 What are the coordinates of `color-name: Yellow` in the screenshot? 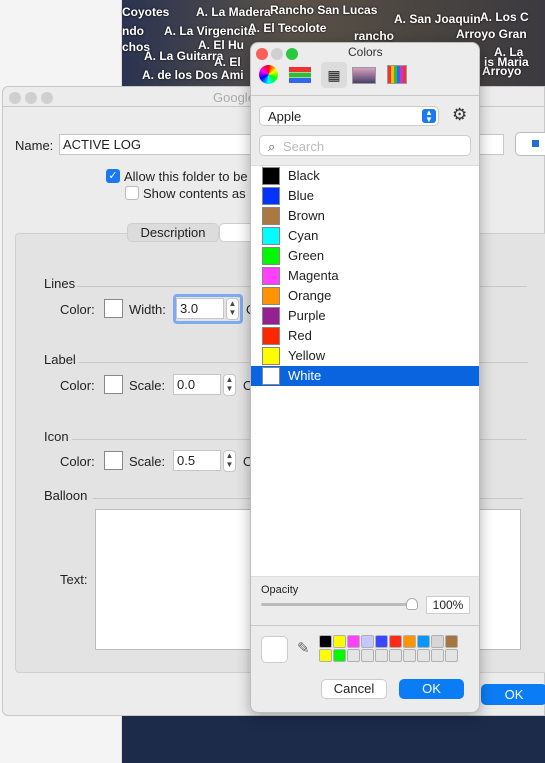 It's located at (307, 355).